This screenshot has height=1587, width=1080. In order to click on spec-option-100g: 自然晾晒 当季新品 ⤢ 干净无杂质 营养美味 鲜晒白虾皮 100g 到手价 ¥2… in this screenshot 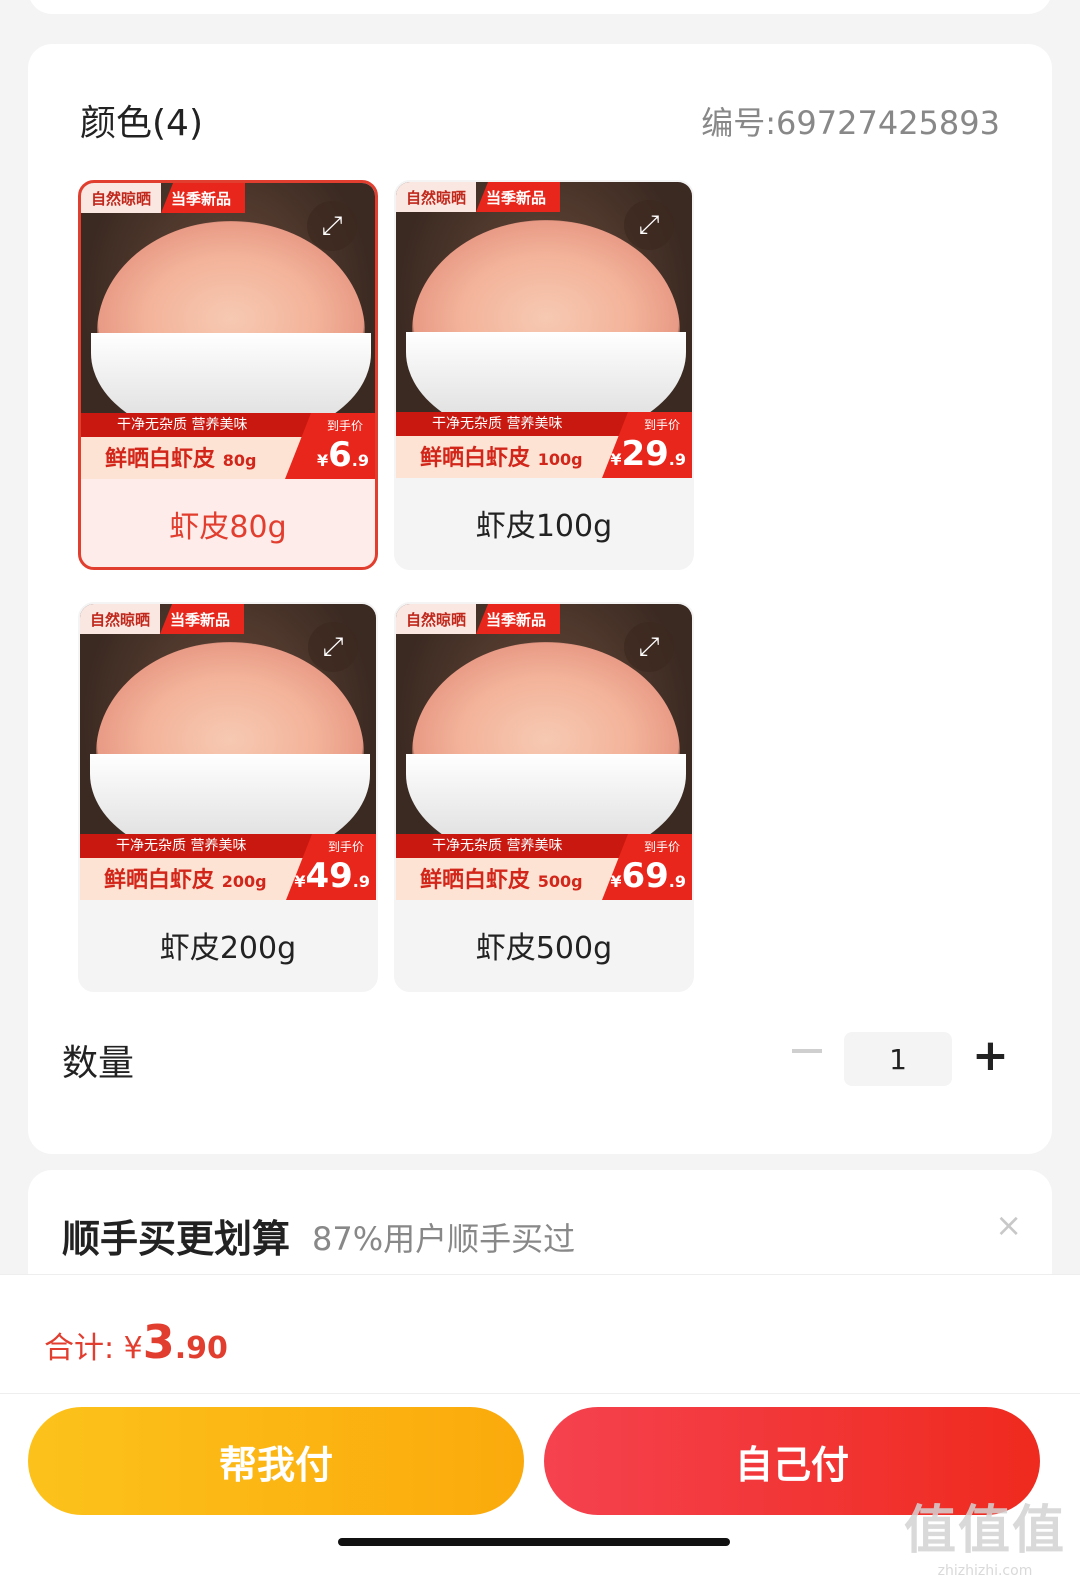, I will do `click(544, 375)`.